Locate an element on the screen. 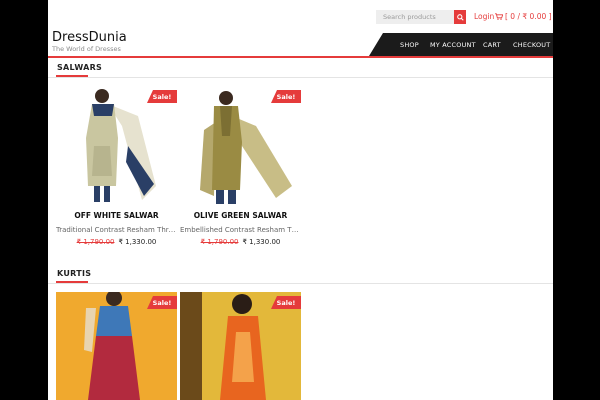  site-tagline: The World of Dresses is located at coordinates (86, 49).